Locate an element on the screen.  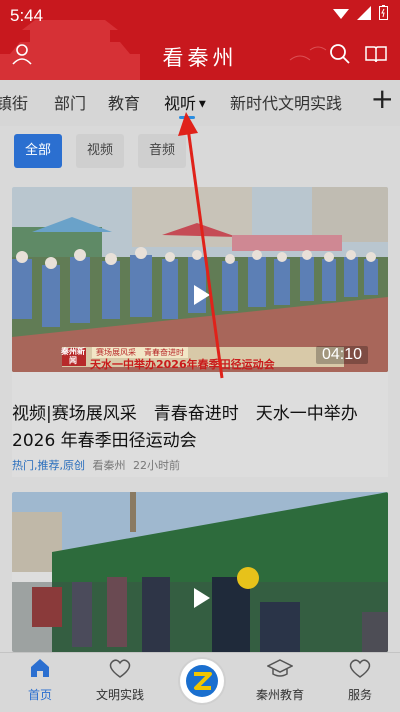
filter-chips: 全部 视频 音频 is located at coordinates (200, 152).